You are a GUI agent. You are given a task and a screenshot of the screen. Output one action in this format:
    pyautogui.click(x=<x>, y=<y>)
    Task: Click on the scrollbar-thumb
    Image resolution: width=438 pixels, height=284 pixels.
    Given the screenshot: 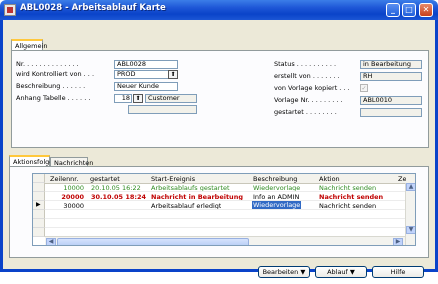 What is the action you would take?
    pyautogui.click(x=153, y=241)
    